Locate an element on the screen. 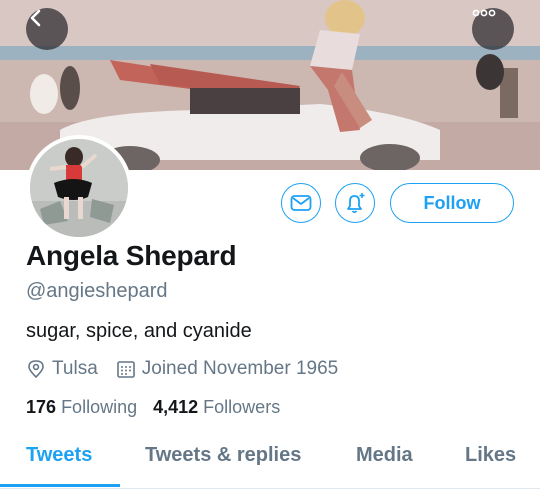 The height and width of the screenshot is (490, 540). profile-meta: Tulsa Joined November 1965 is located at coordinates (191, 369).